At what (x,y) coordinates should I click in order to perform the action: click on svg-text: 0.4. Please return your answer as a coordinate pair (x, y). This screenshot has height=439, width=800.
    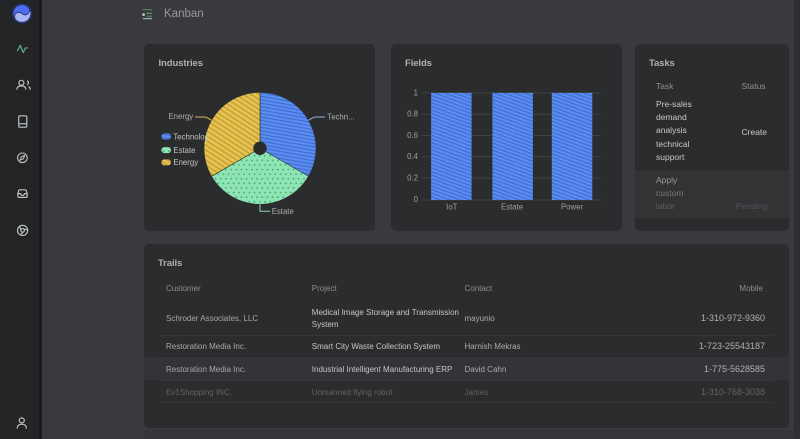
    Looking at the image, I should click on (413, 156).